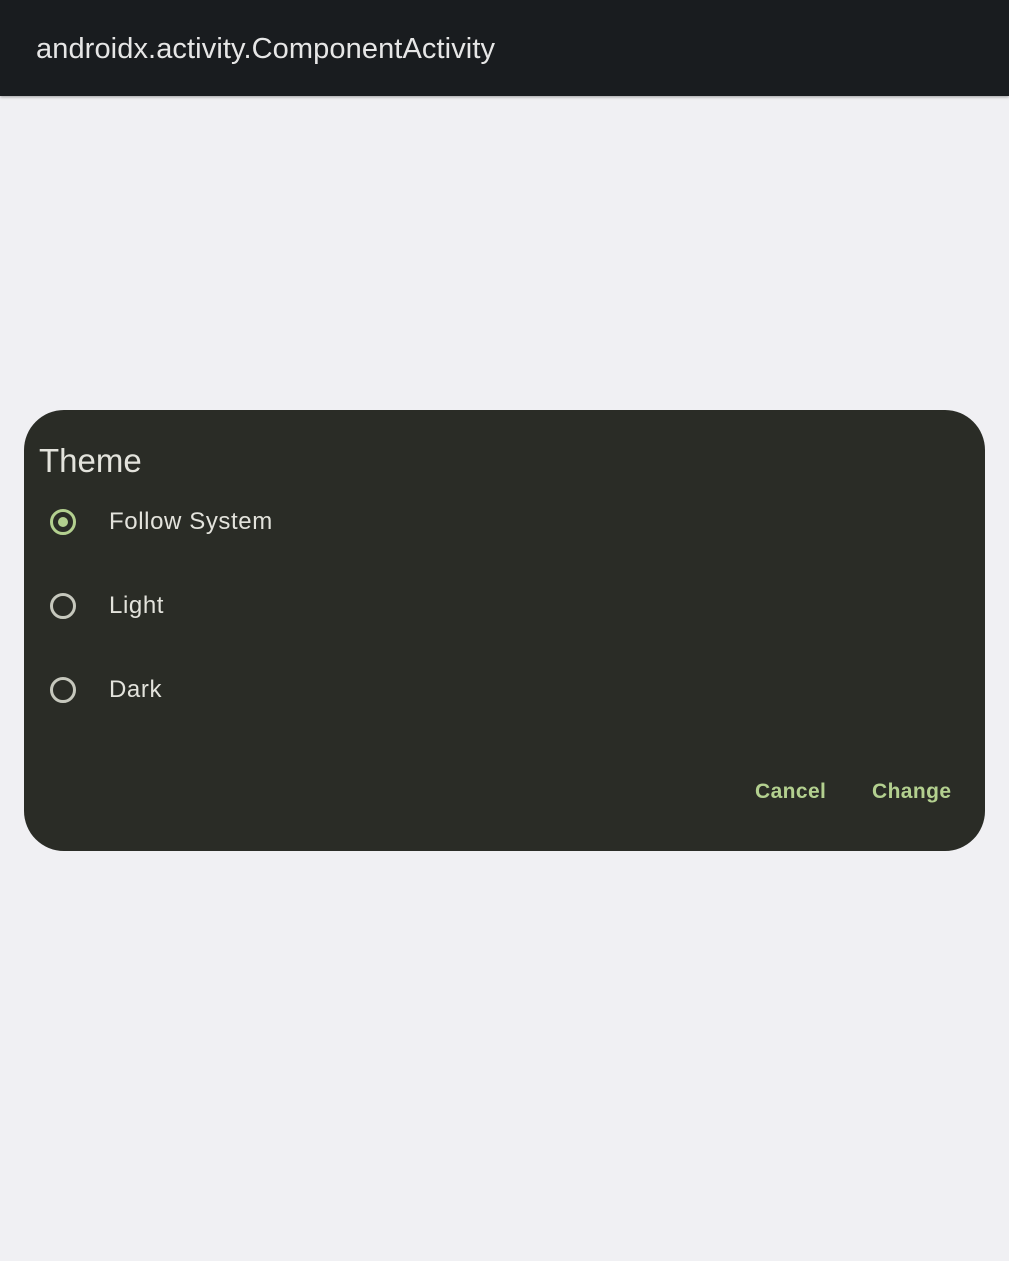 Image resolution: width=1009 pixels, height=1261 pixels. What do you see at coordinates (504, 692) in the screenshot?
I see `option-dark: Dark` at bounding box center [504, 692].